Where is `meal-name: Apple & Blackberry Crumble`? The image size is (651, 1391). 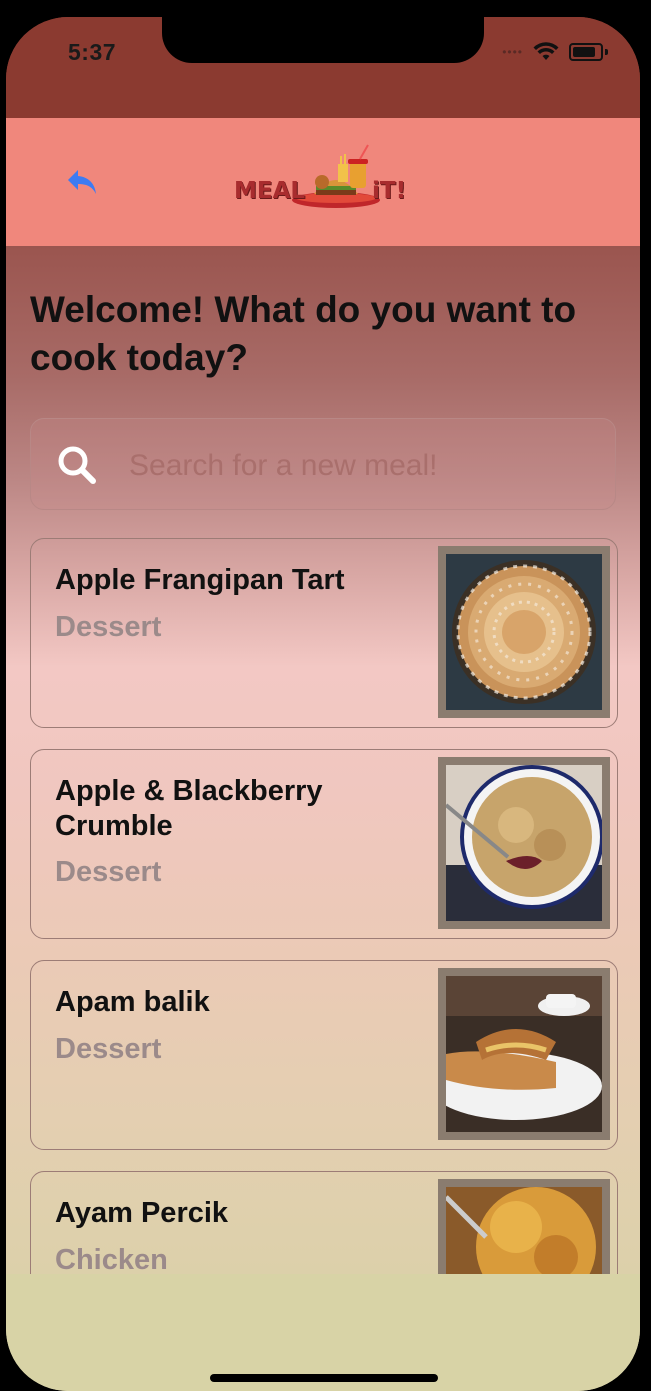
meal-name: Apple & Blackberry Crumble is located at coordinates (189, 808).